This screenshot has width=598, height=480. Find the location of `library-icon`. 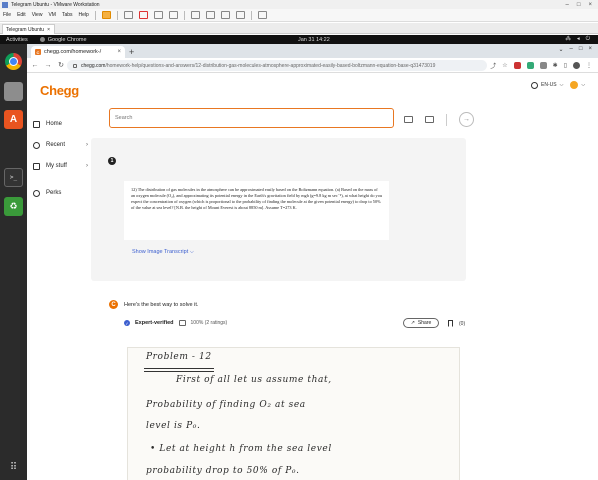

library-icon is located at coordinates (195, 15).